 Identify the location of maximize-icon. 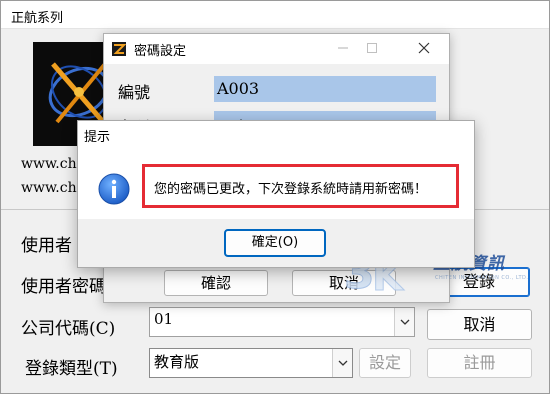
(372, 48).